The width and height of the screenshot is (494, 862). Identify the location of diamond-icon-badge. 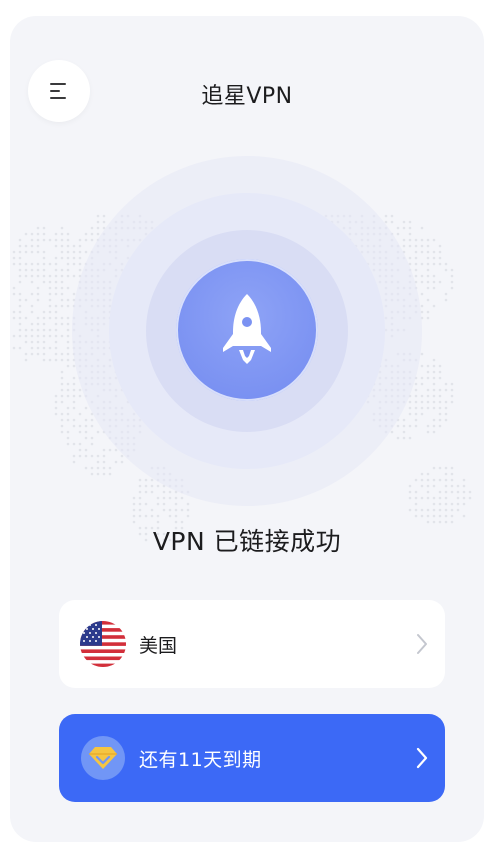
(103, 758).